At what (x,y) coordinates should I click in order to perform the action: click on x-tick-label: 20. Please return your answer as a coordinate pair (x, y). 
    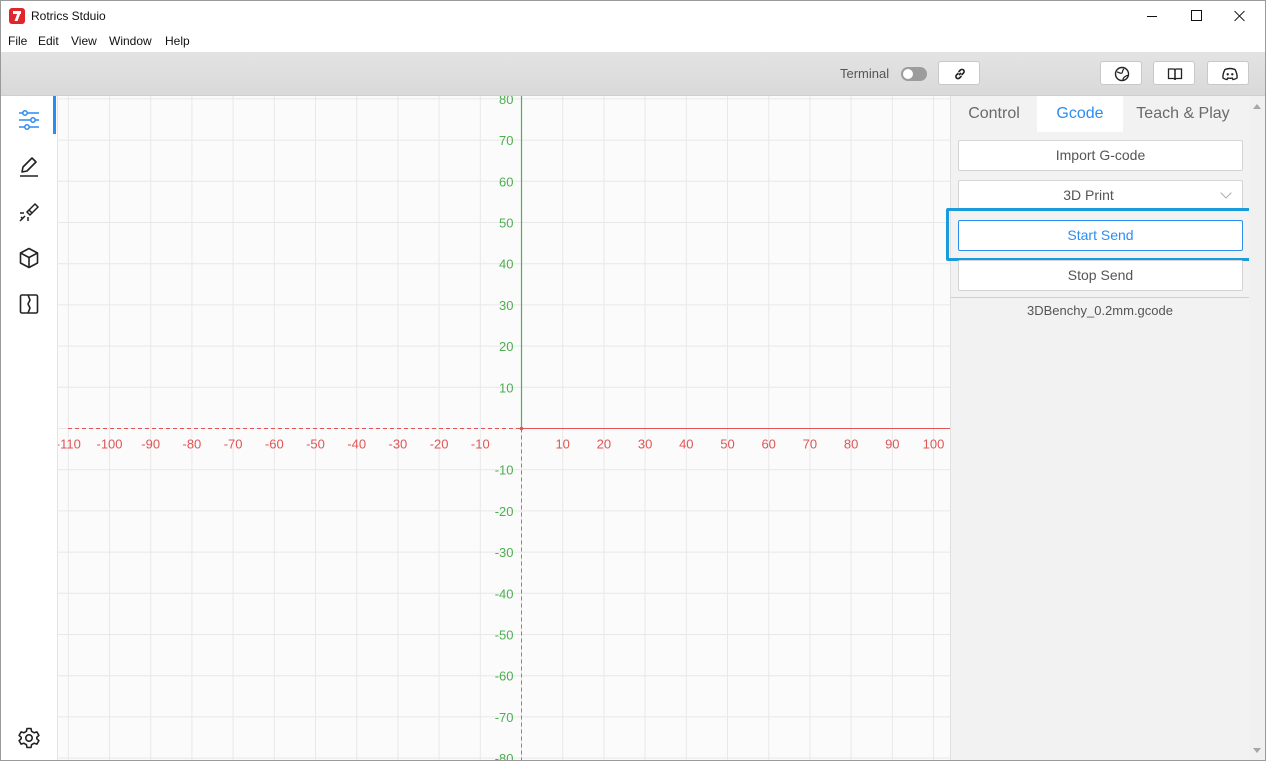
    Looking at the image, I should click on (604, 444).